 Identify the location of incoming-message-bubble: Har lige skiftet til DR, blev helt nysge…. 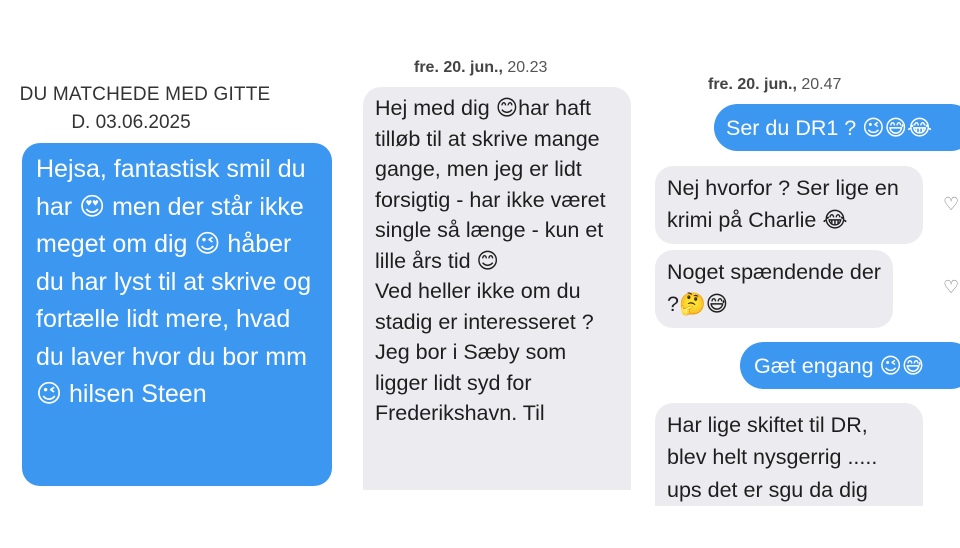
(789, 463).